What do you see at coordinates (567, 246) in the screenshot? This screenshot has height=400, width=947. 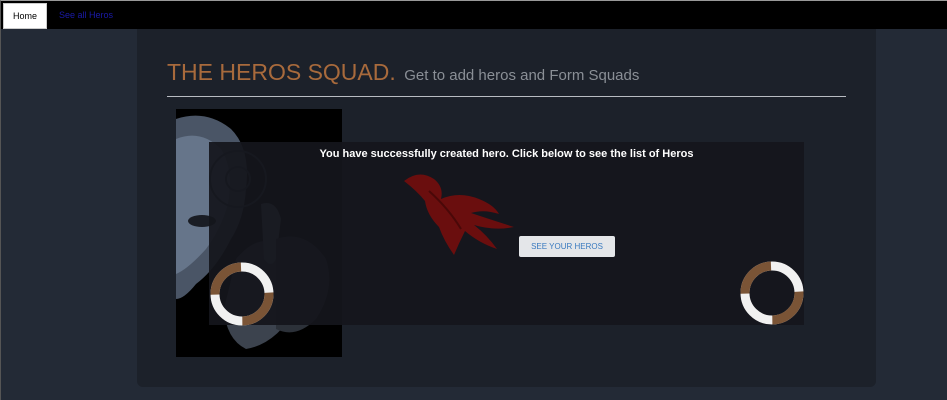 I see `see-your-heros-button: SEE YOUR HEROS` at bounding box center [567, 246].